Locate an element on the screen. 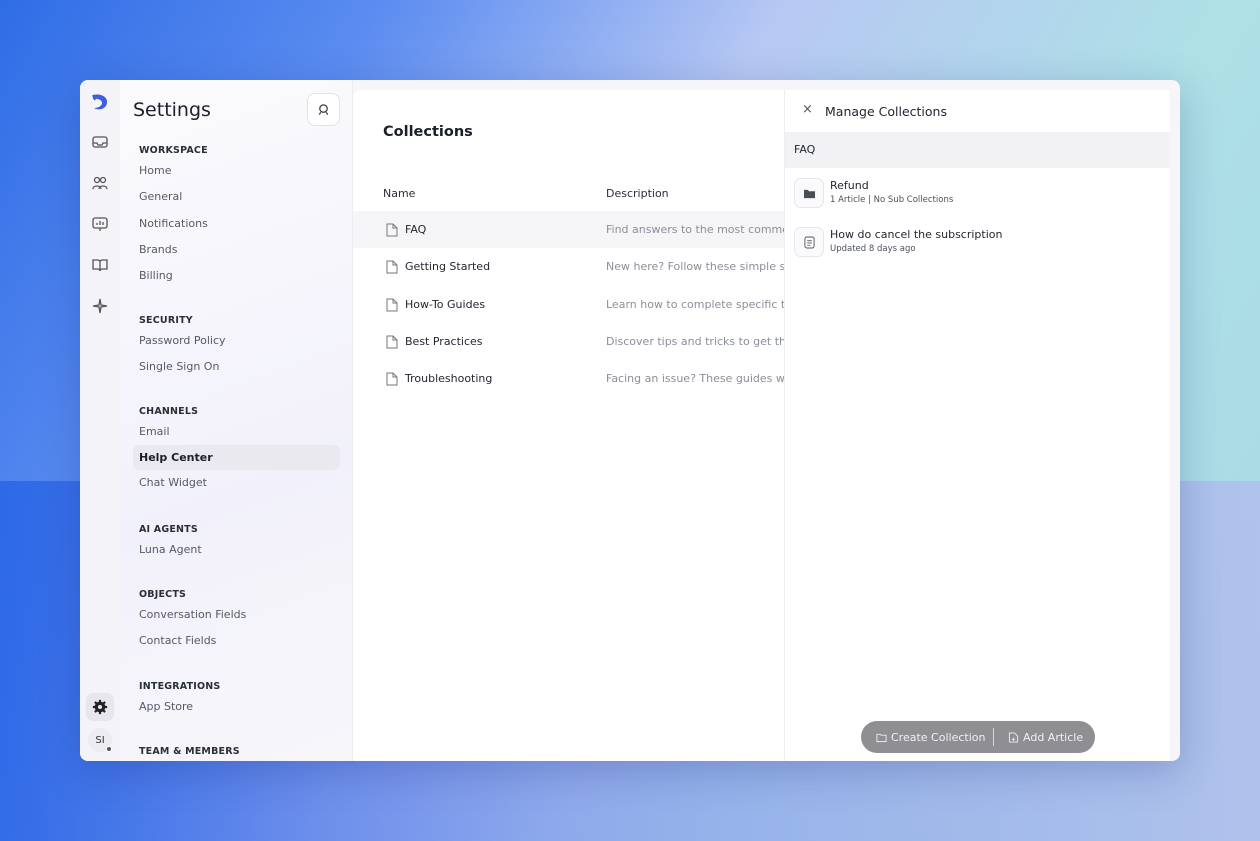  section-title: CHANNELS is located at coordinates (169, 411).